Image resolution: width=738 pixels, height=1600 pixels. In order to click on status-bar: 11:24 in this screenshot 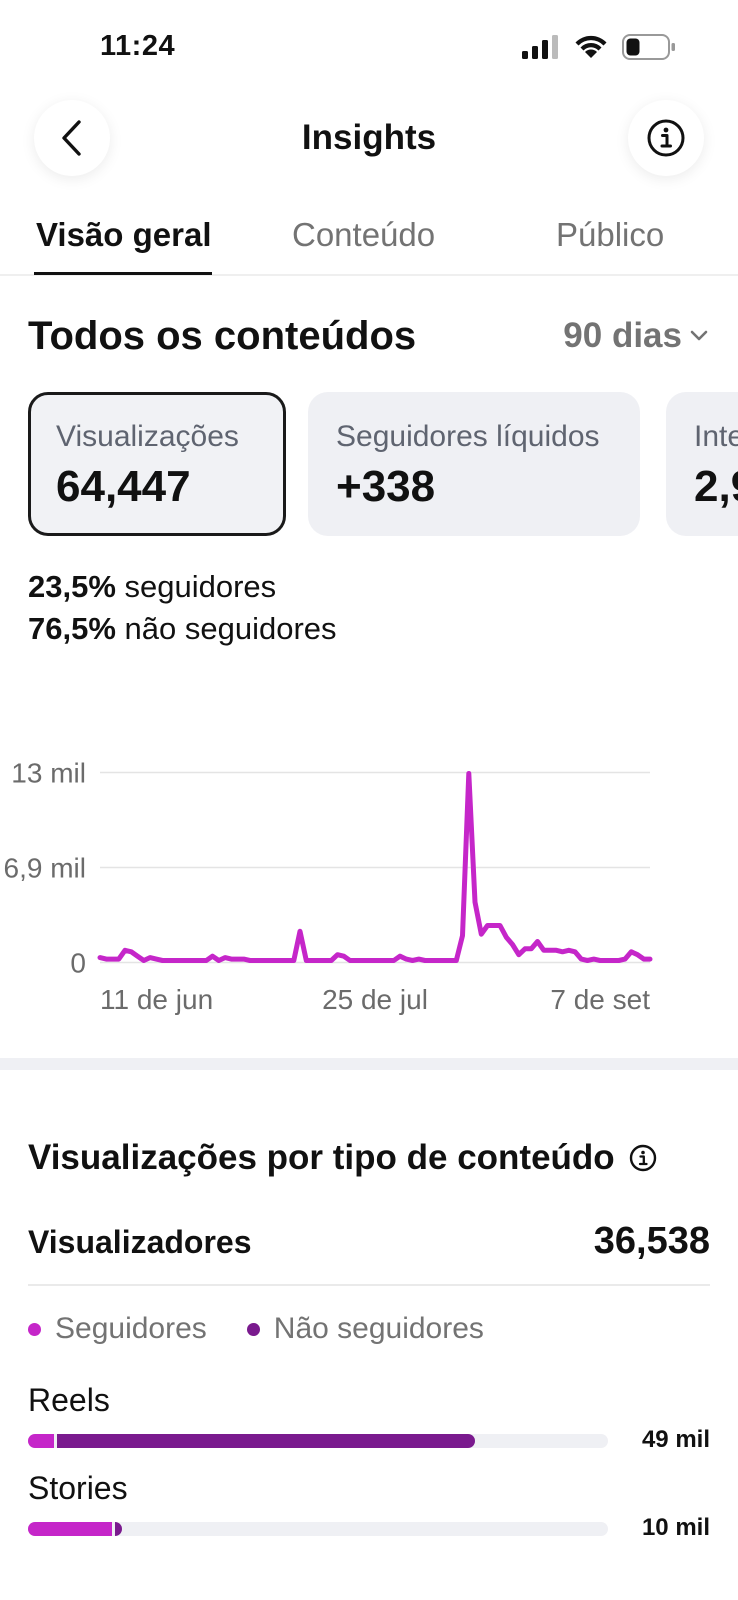, I will do `click(369, 46)`.